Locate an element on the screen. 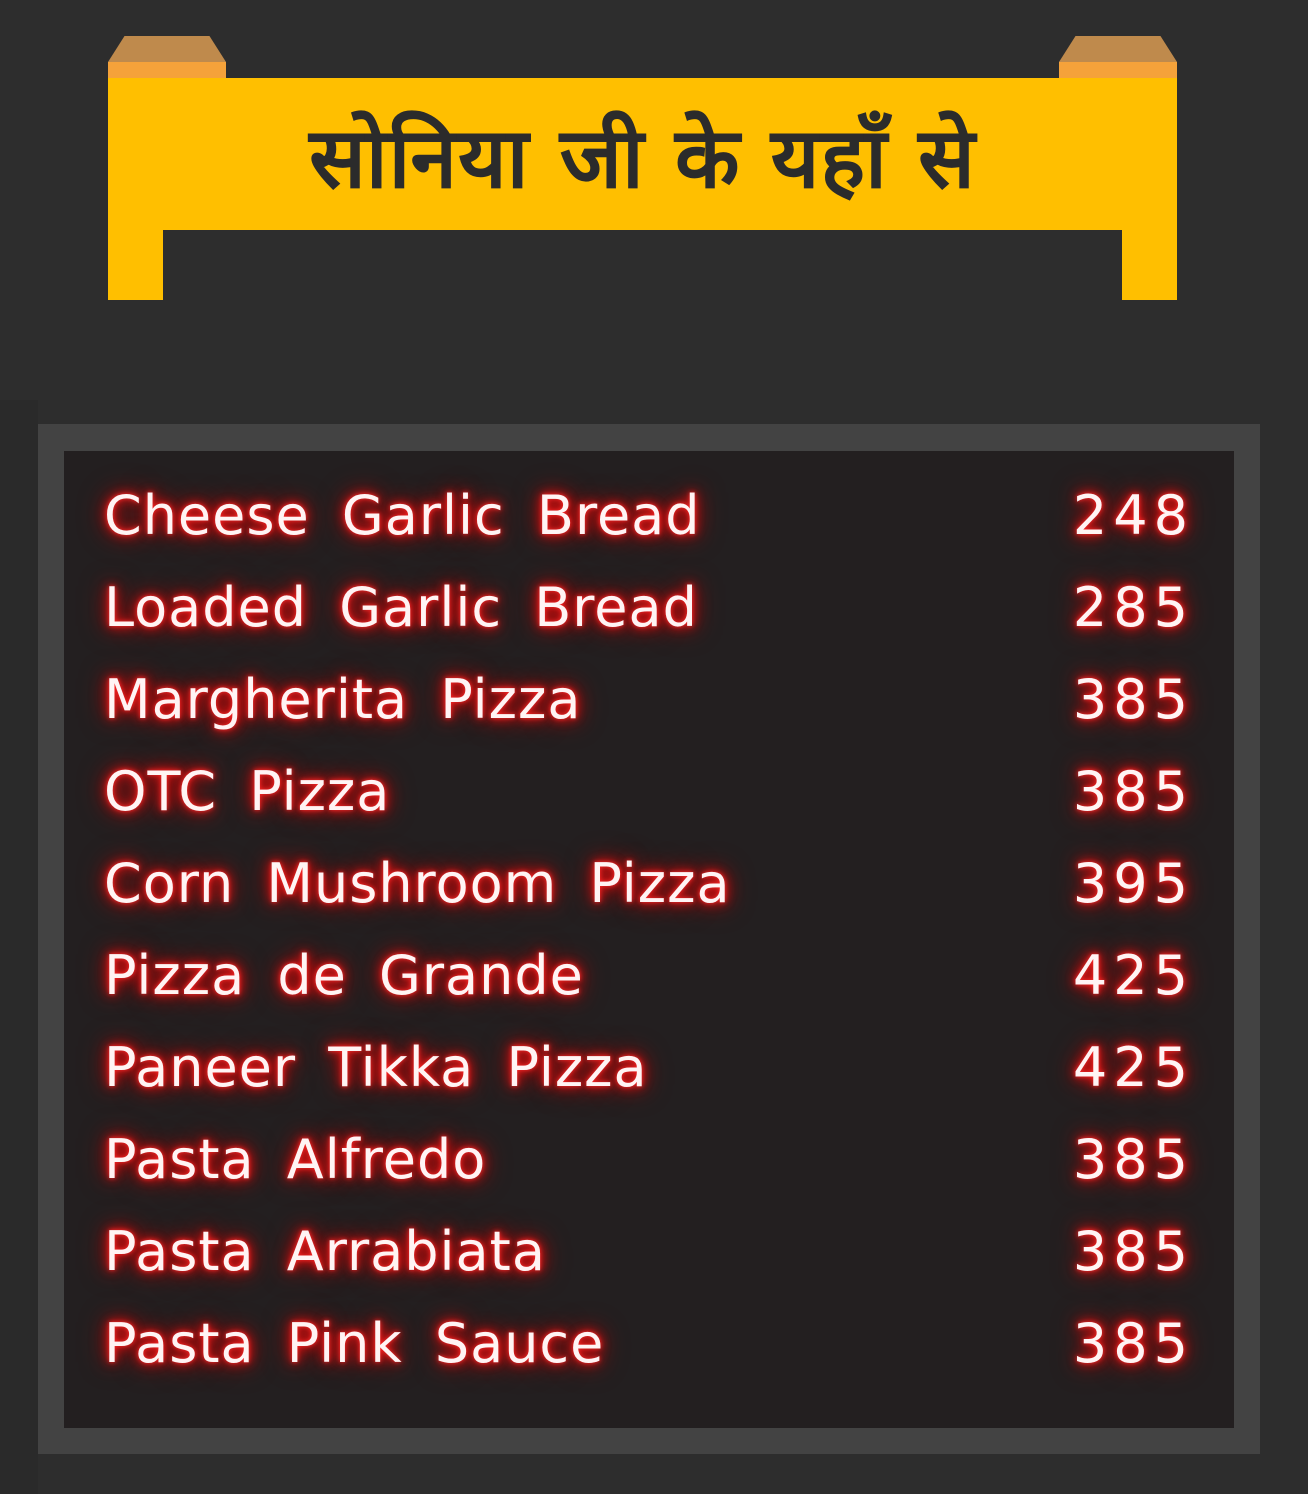 The height and width of the screenshot is (1494, 1308). menu-item: Paneer Tikka Pizza 425 is located at coordinates (649, 1068).